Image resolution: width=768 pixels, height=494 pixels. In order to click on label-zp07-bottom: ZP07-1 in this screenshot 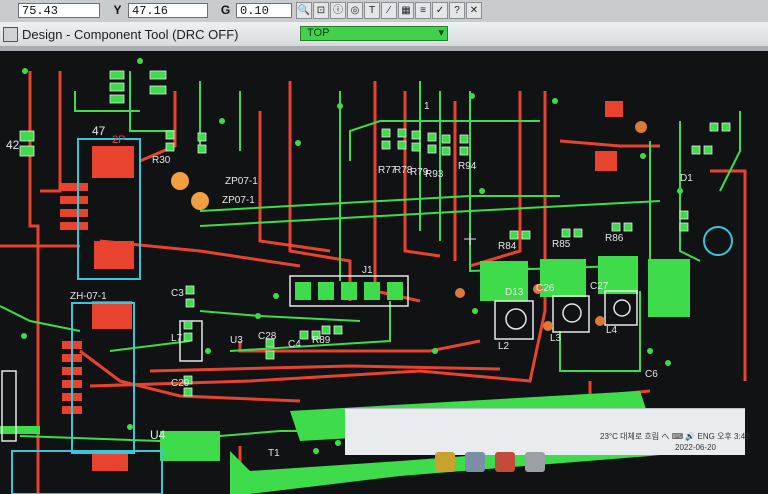, I will do `click(238, 200)`.